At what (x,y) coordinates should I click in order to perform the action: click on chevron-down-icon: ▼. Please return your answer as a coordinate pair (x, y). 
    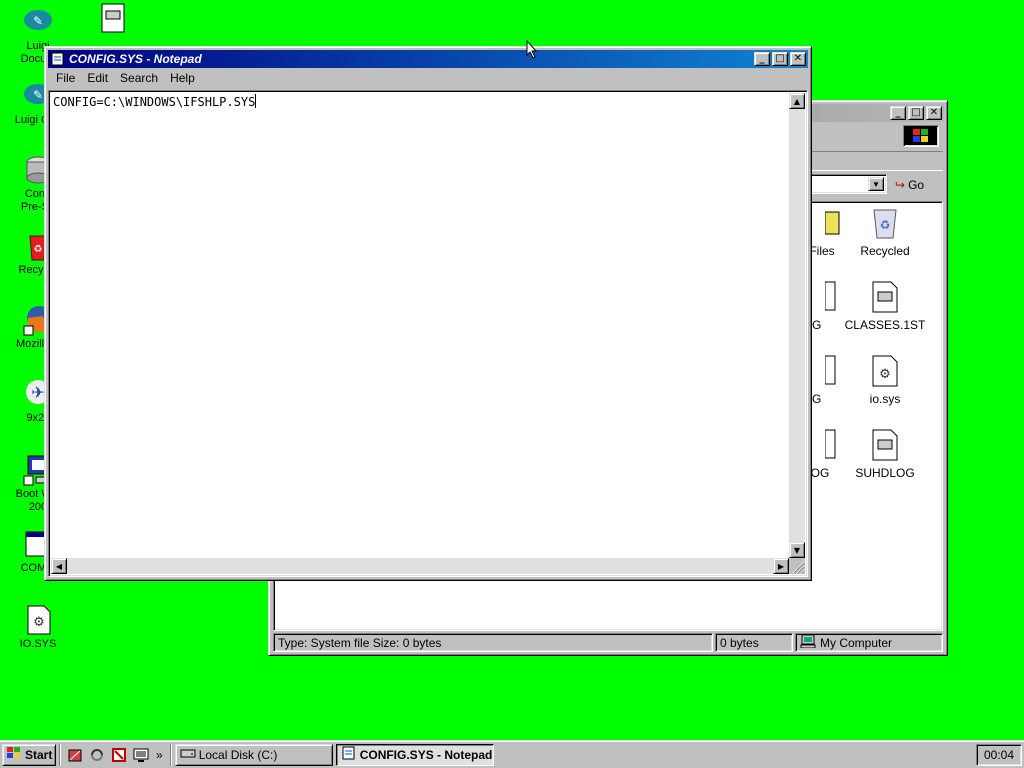
    Looking at the image, I should click on (876, 184).